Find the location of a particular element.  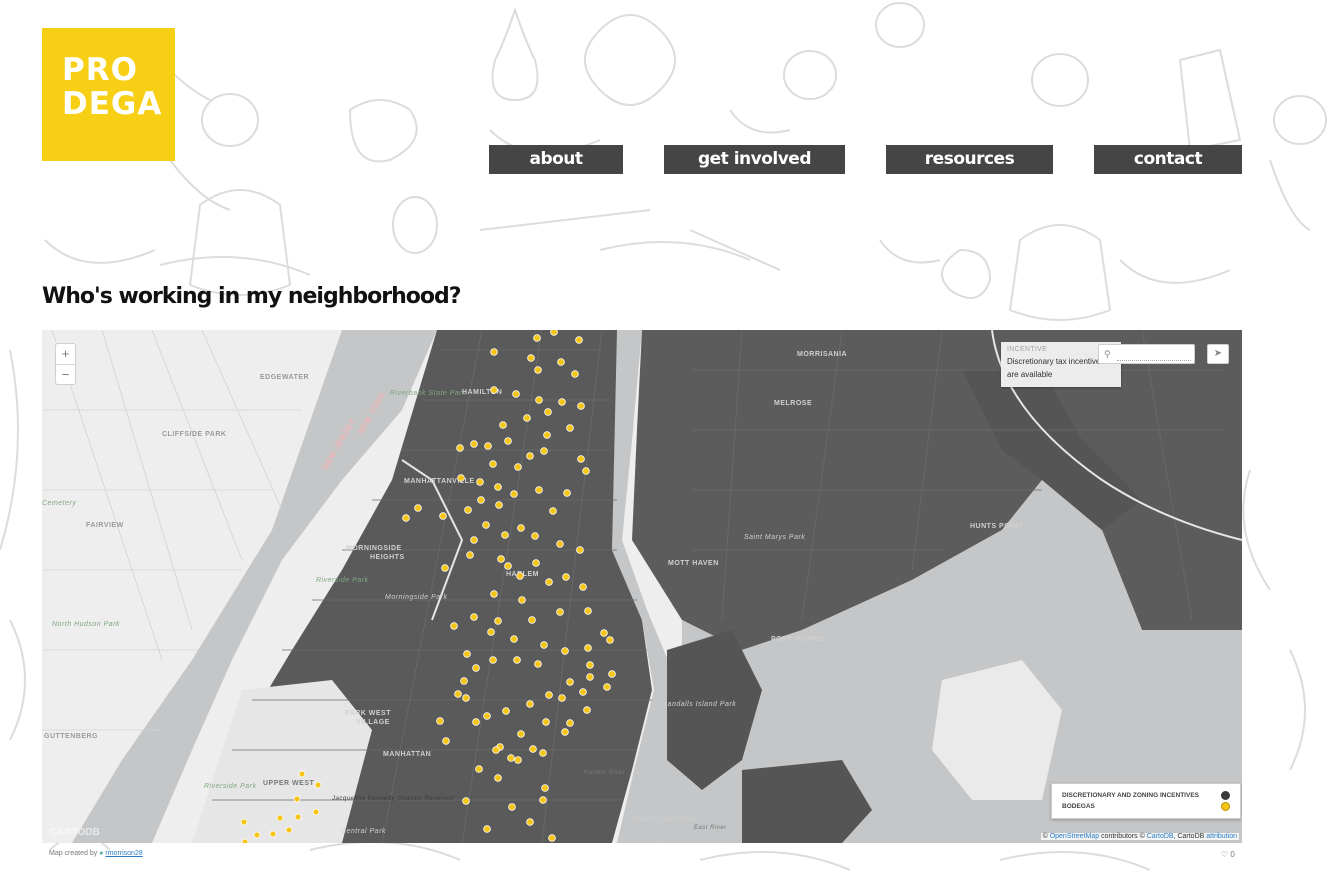

nav-contact-button: contact is located at coordinates (1168, 159).